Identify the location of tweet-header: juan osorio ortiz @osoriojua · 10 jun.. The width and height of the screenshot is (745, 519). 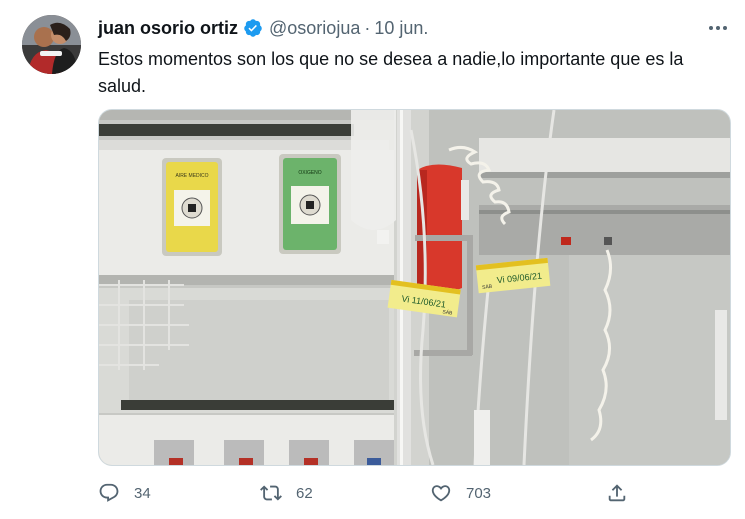
(263, 28).